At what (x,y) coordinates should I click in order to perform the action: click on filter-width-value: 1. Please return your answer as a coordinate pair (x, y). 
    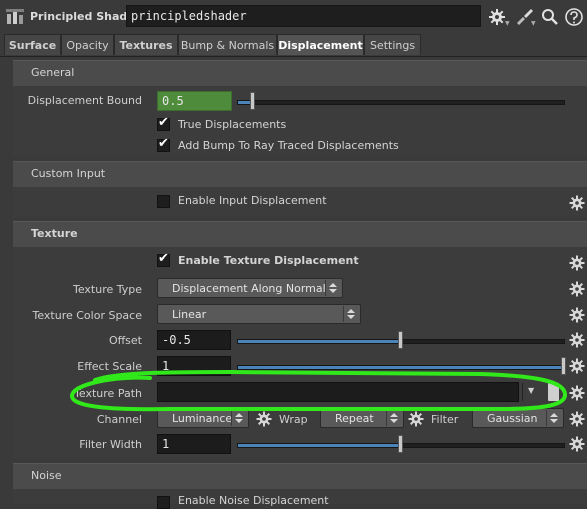
    Looking at the image, I should click on (166, 444).